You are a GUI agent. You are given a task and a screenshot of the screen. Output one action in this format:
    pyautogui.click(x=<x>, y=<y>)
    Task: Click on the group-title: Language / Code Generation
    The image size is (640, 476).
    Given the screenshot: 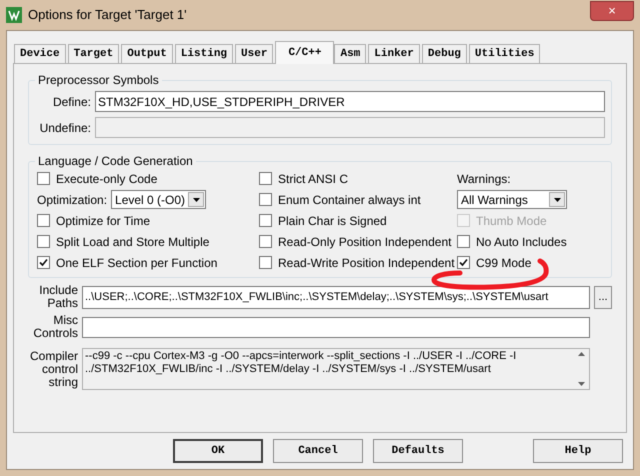 What is the action you would take?
    pyautogui.click(x=115, y=161)
    